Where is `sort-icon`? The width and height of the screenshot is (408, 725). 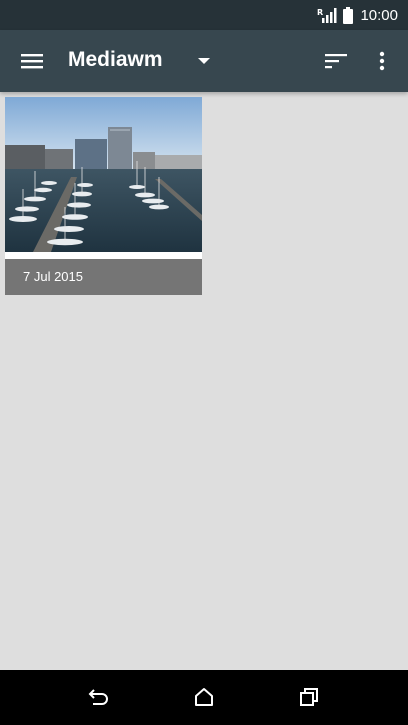
sort-icon is located at coordinates (336, 61).